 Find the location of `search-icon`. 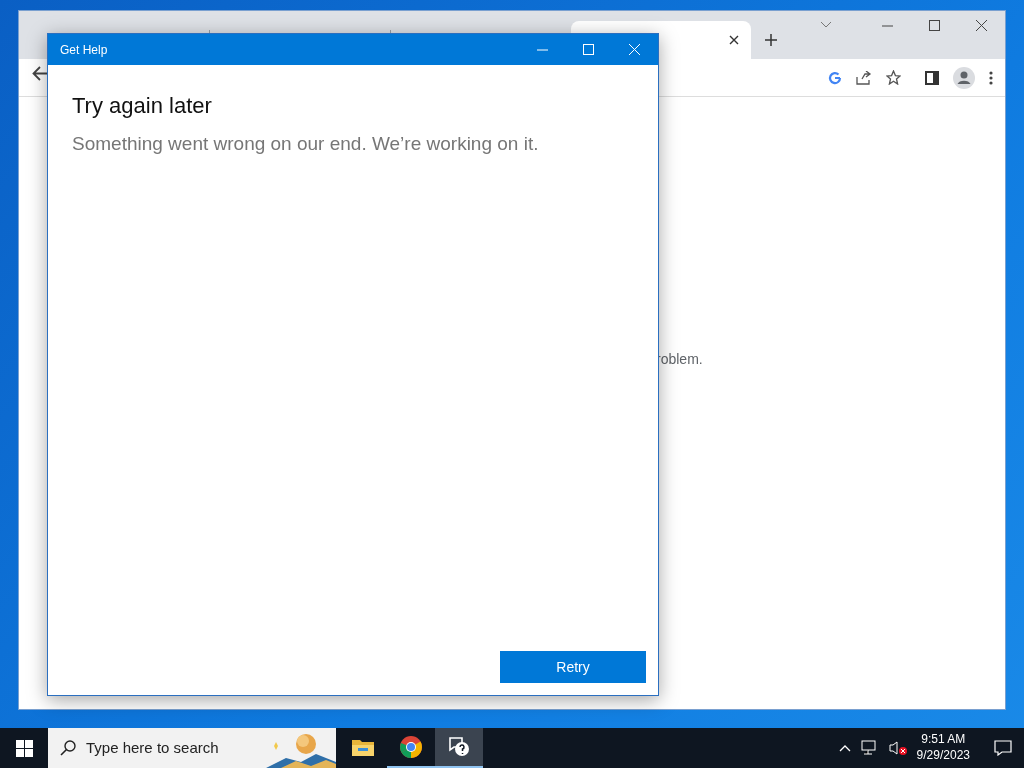

search-icon is located at coordinates (68, 748).